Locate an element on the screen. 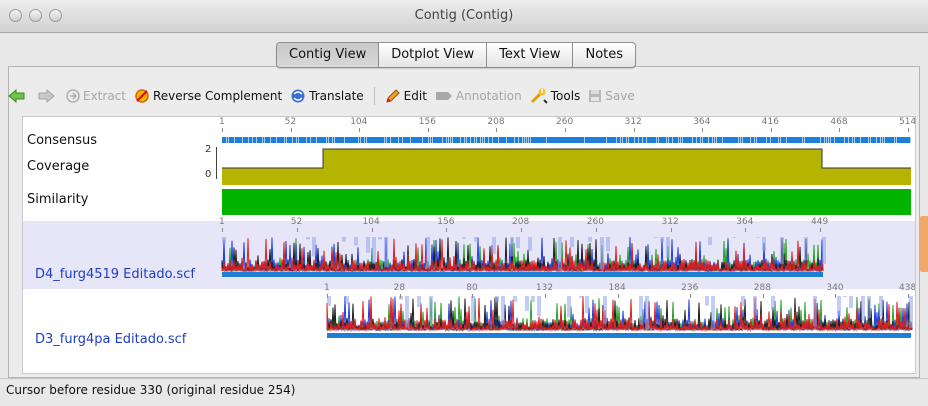 The width and height of the screenshot is (928, 406). tab-notes: Notes is located at coordinates (603, 55).